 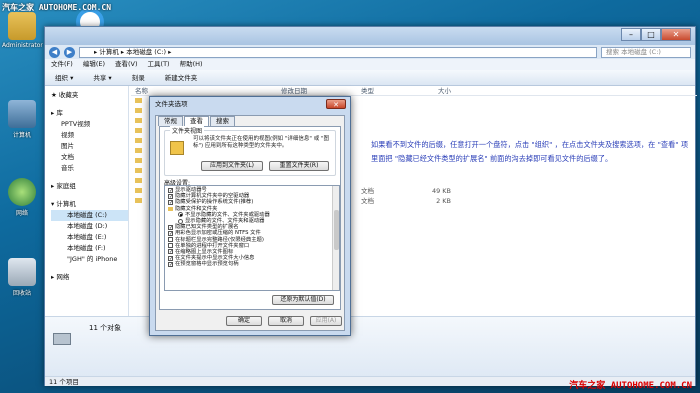 I want to click on apply-to-folders-button: 应用到文件夹(L), so click(x=232, y=166).